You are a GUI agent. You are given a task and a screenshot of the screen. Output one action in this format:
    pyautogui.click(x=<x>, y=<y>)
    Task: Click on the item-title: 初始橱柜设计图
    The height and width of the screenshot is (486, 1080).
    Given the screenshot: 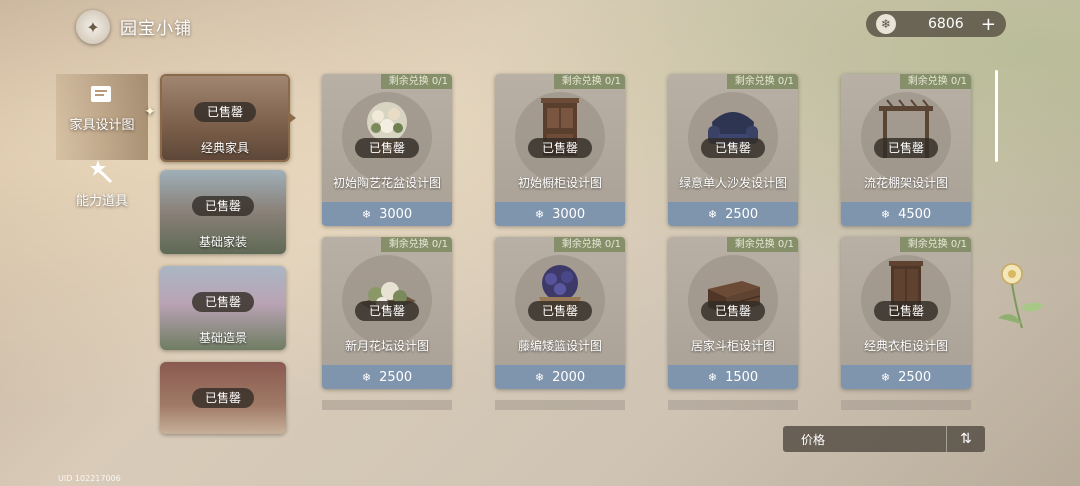 What is the action you would take?
    pyautogui.click(x=559, y=183)
    